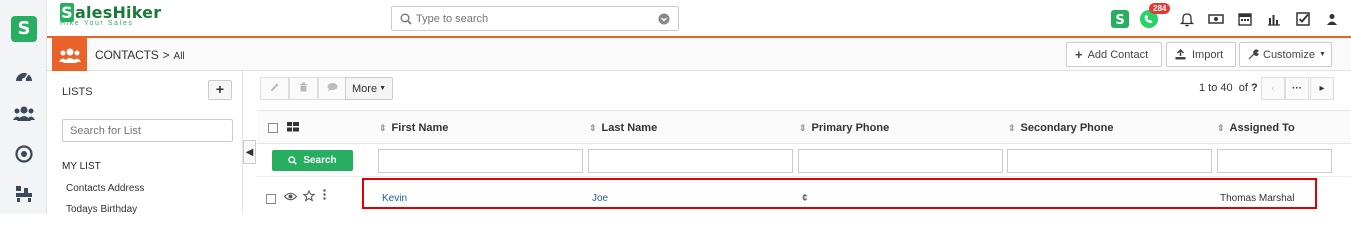  I want to click on chevron-left-icon: ‹, so click(1273, 88).